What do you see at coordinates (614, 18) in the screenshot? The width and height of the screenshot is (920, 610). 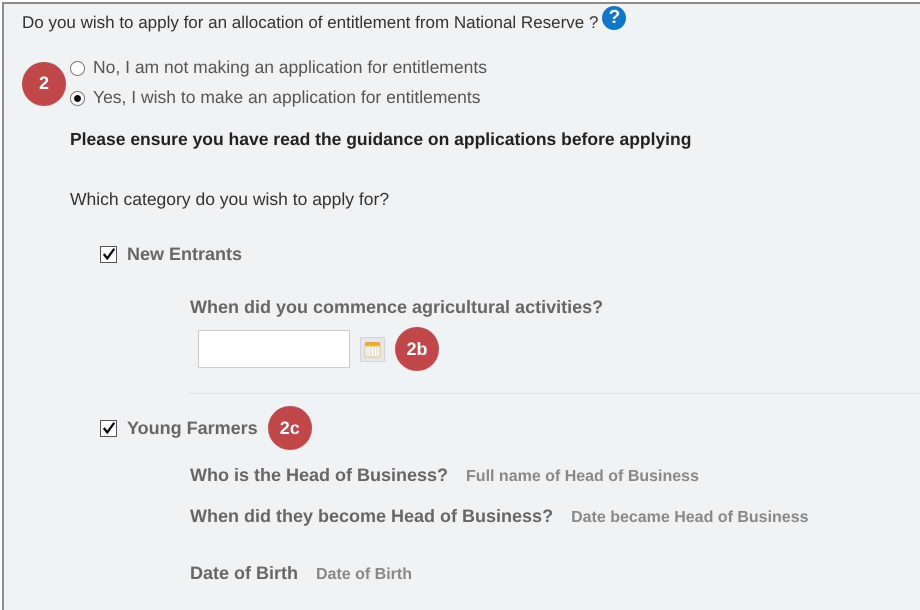 I see `help-icon: ?` at bounding box center [614, 18].